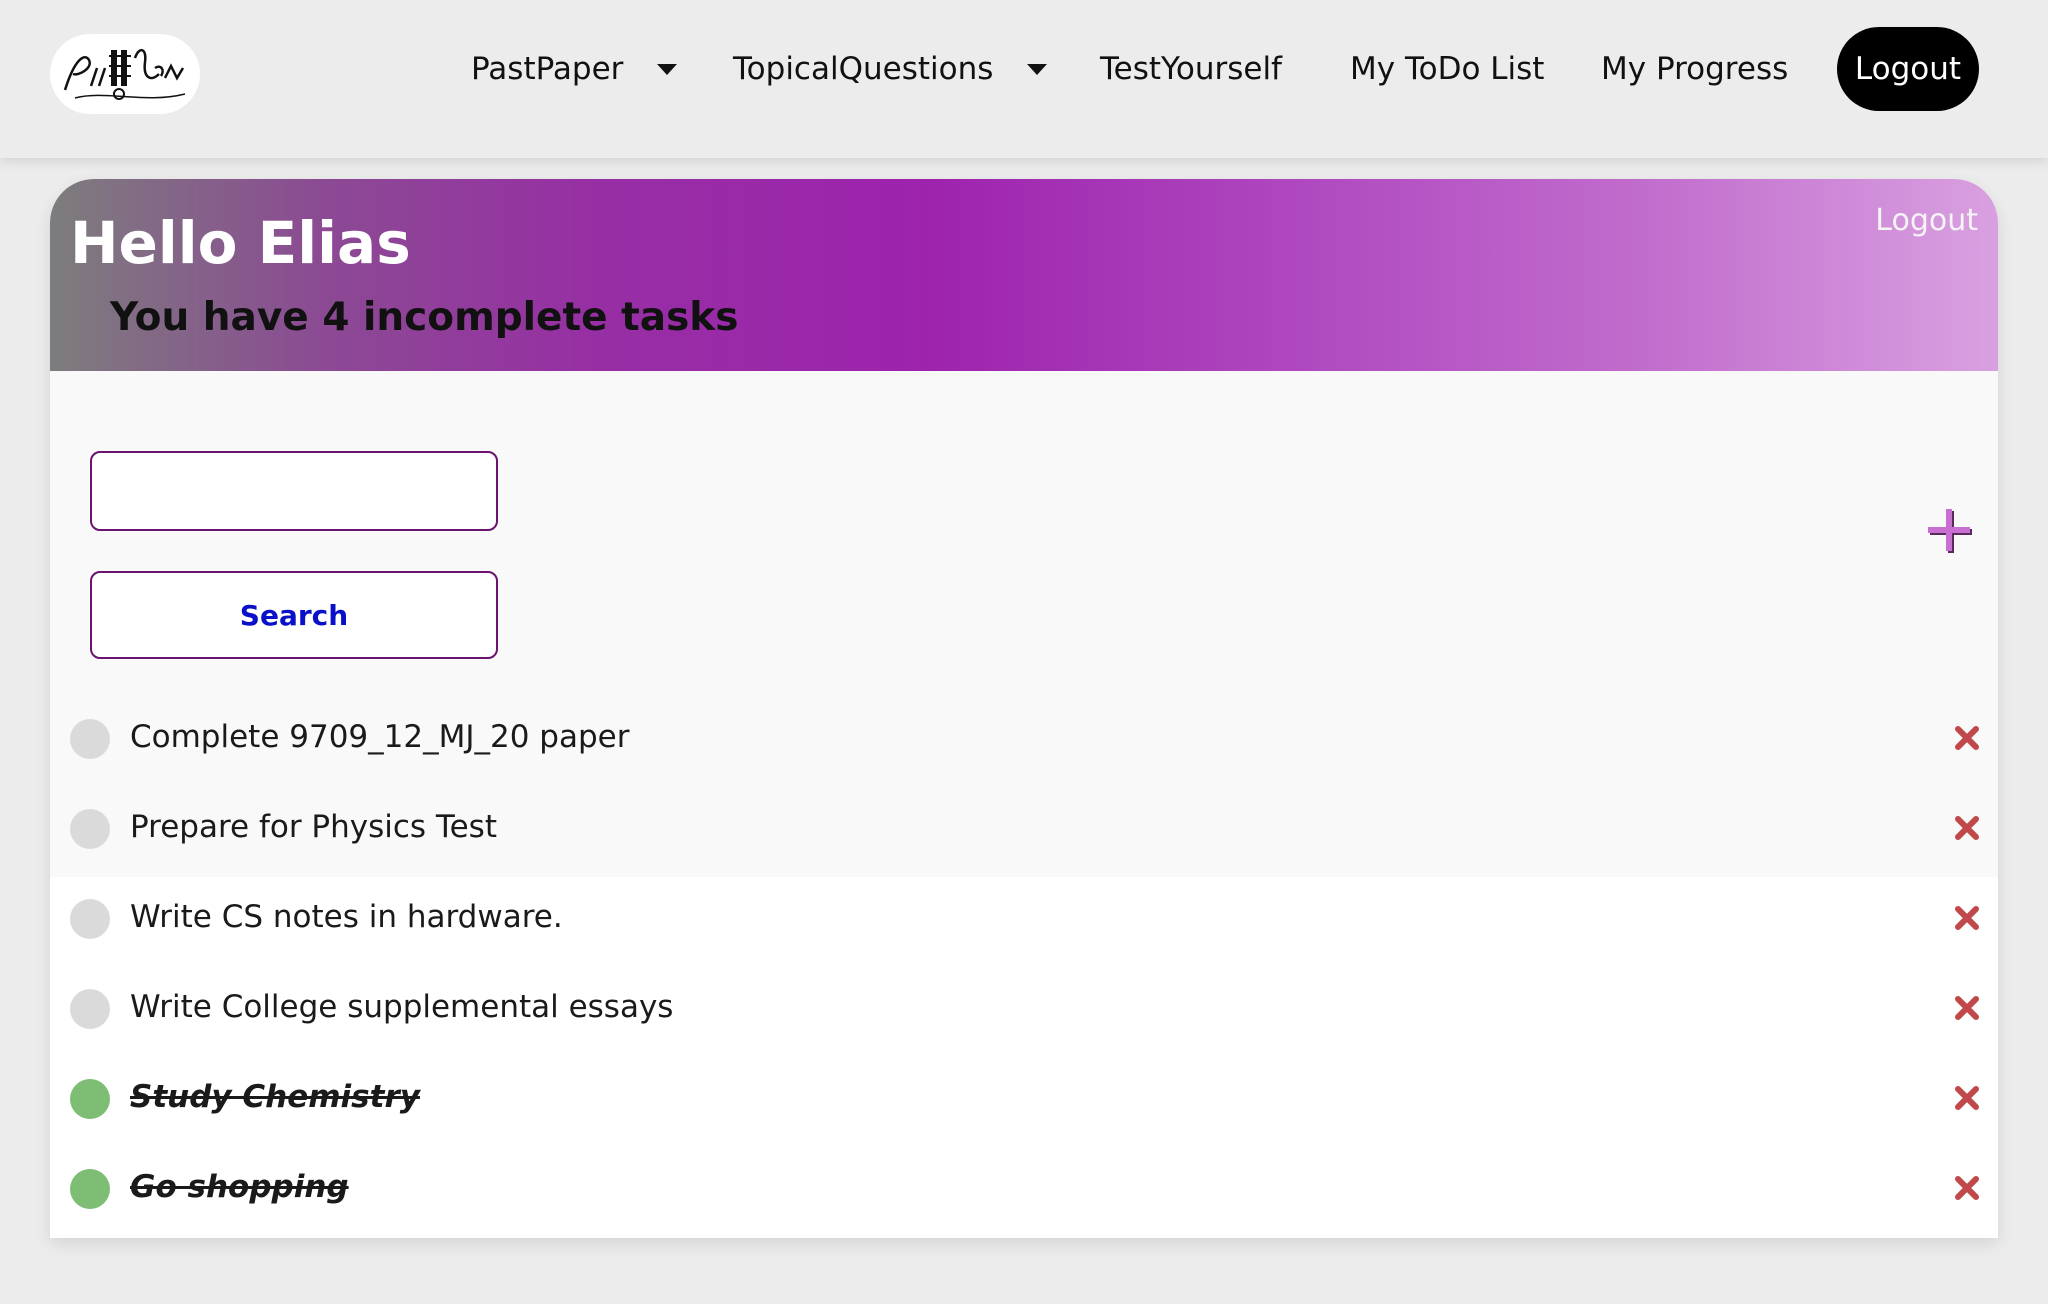  I want to click on greeting-title: Hello Elias, so click(240, 243).